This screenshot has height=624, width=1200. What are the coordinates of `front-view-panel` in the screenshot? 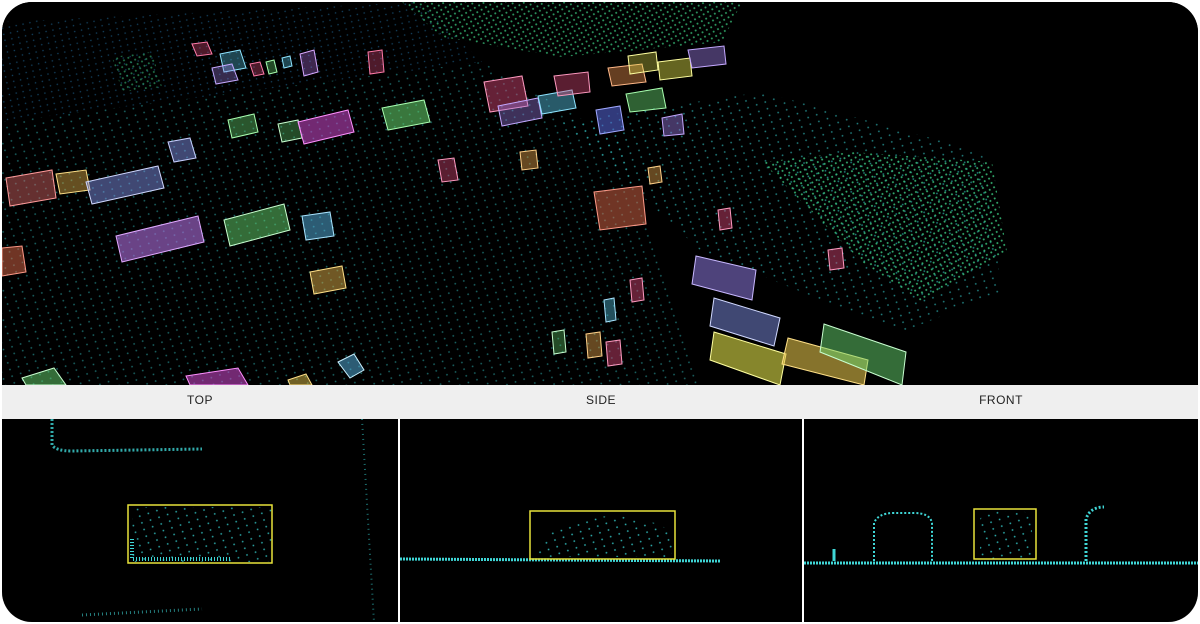 It's located at (1001, 520).